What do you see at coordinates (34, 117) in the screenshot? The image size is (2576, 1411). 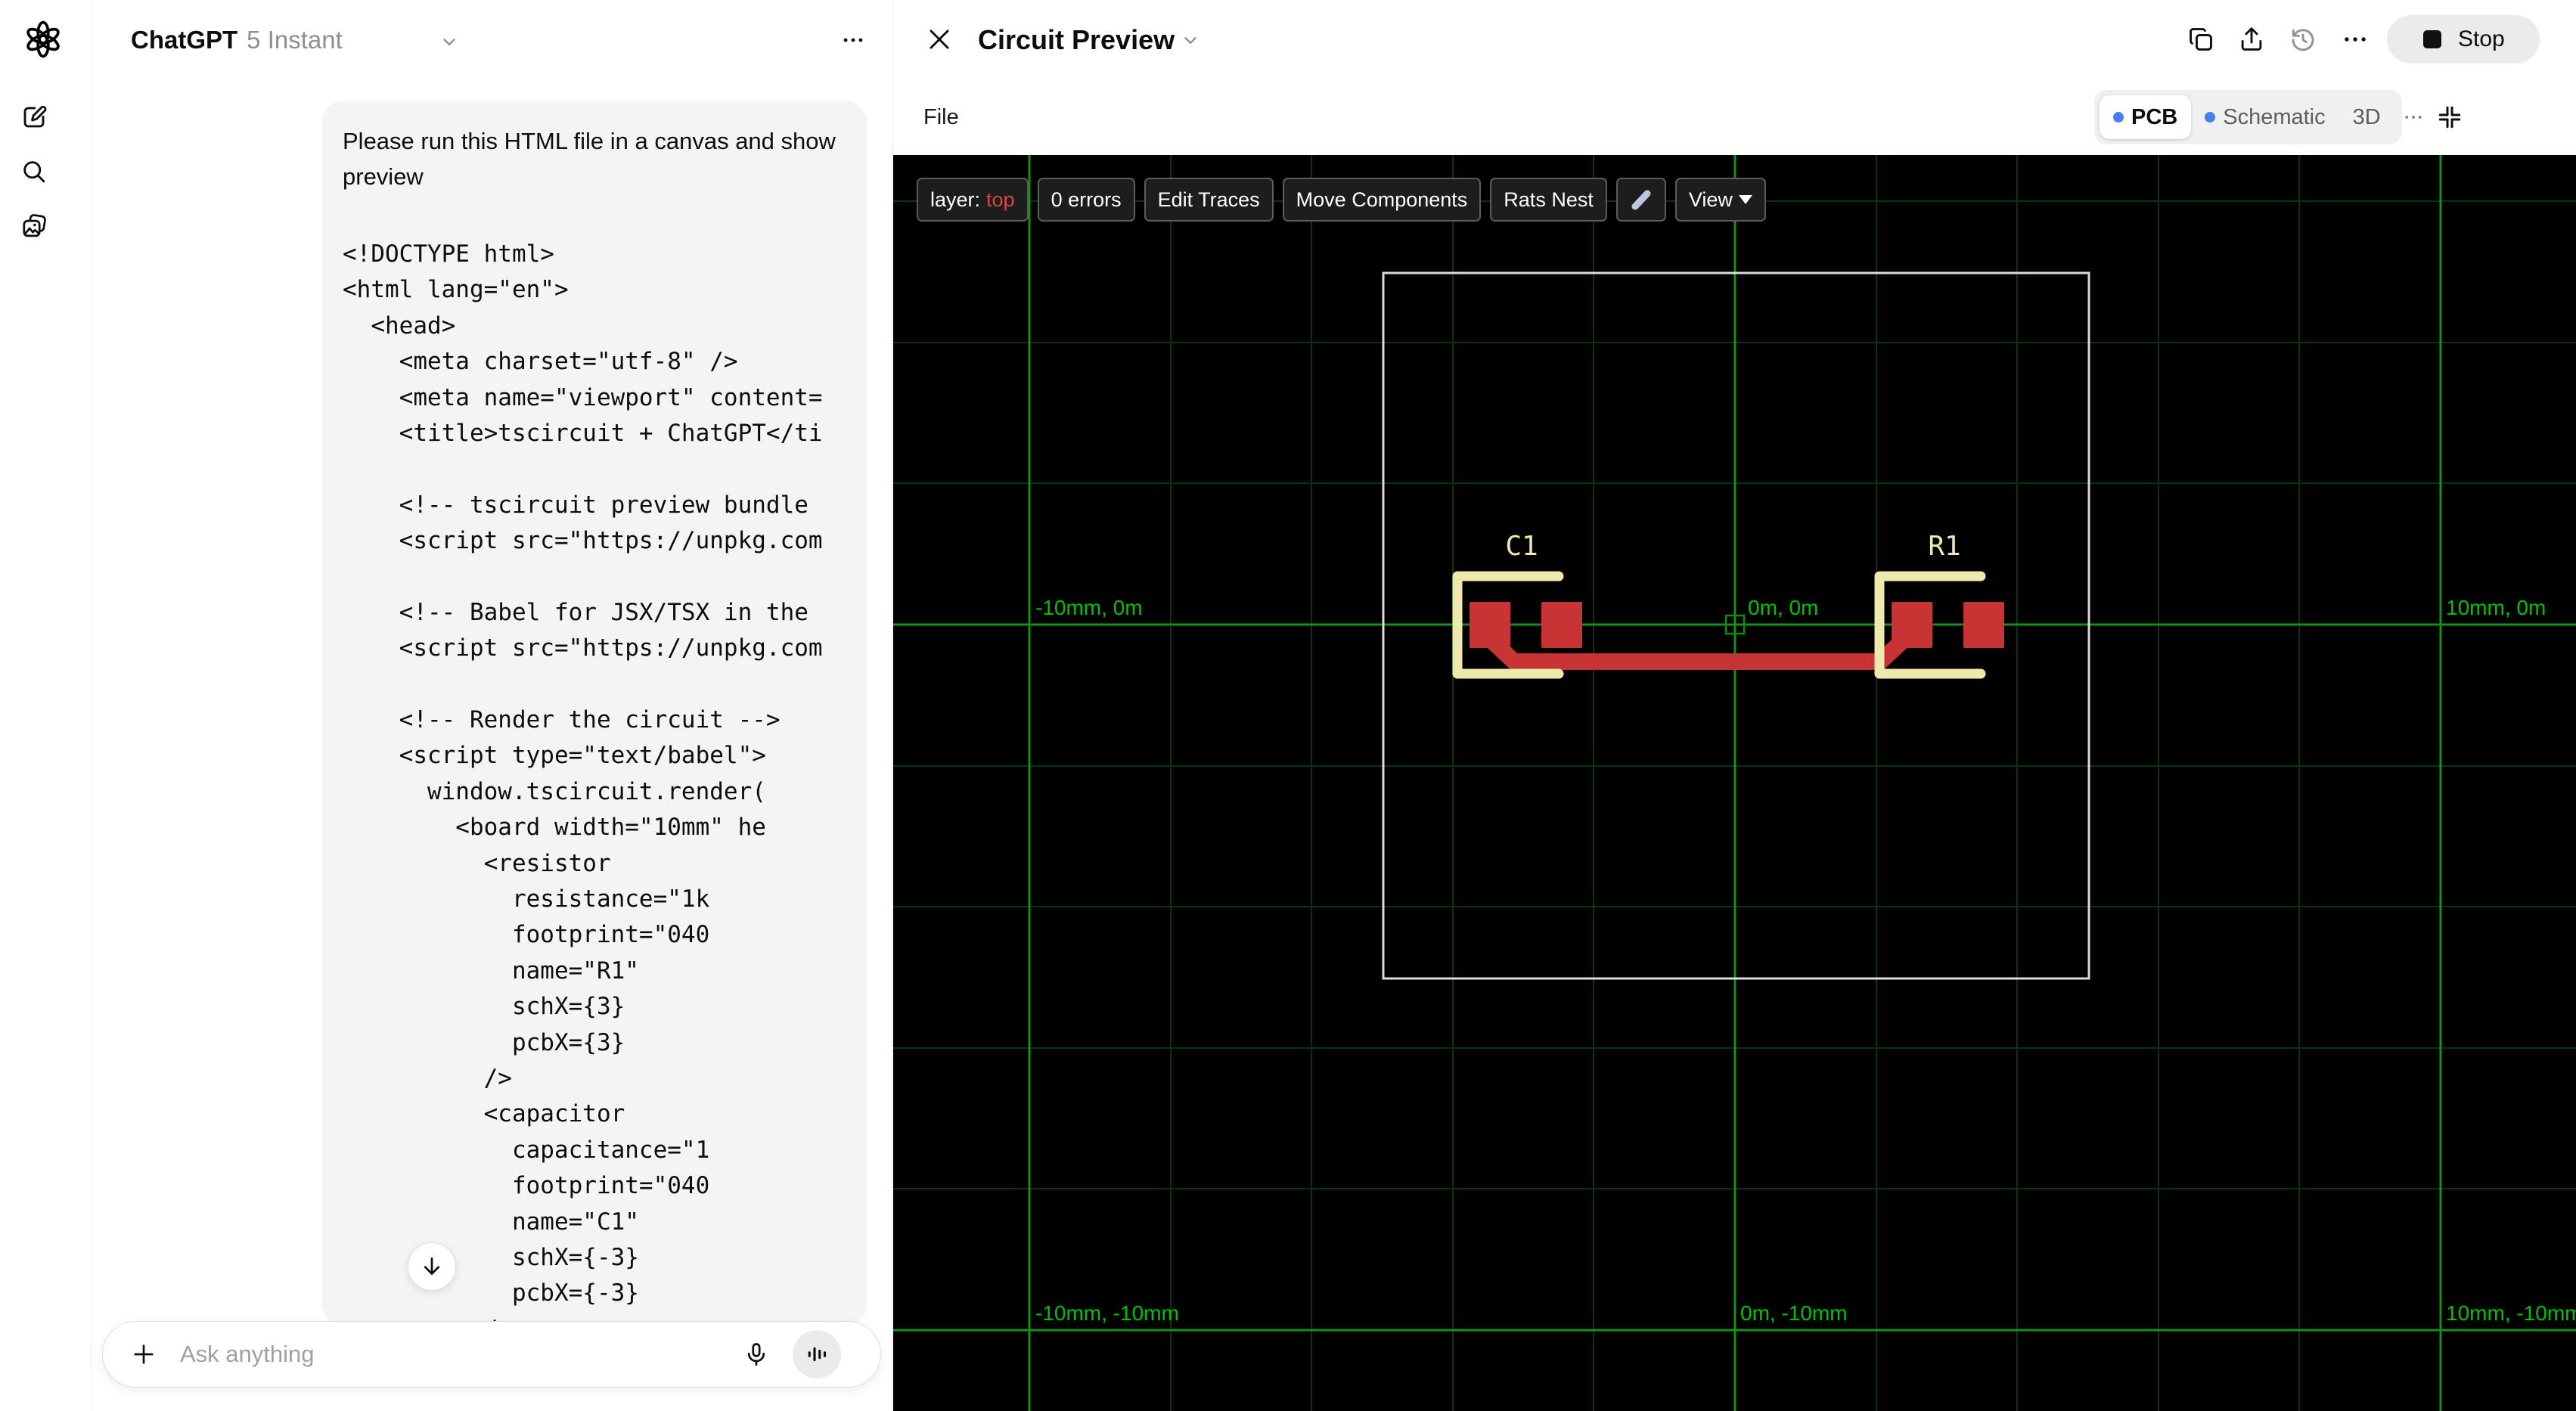 I see `new-chat-icon` at bounding box center [34, 117].